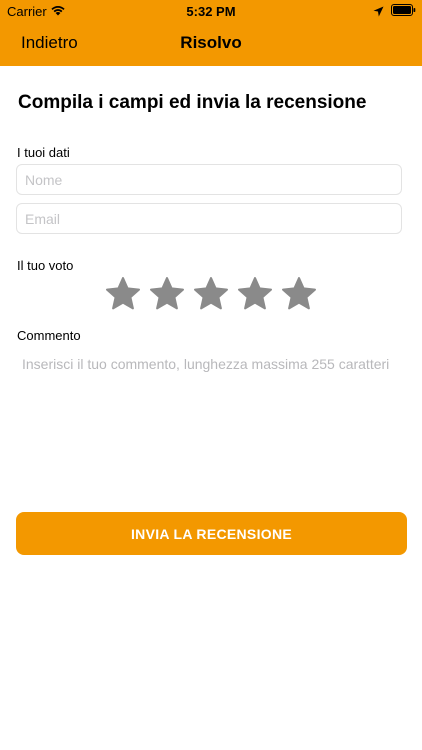  I want to click on page-title: Compila i campi ed invia la recensione, so click(192, 102).